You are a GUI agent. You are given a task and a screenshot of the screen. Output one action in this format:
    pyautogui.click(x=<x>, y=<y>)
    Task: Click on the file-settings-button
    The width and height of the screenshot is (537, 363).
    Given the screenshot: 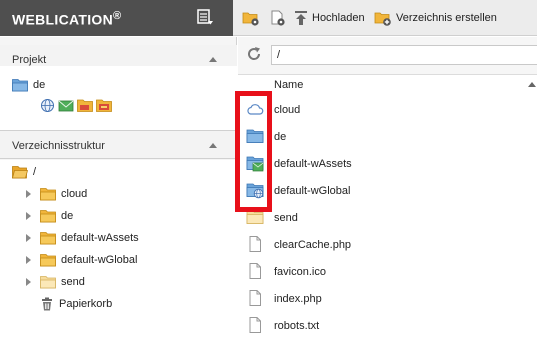 What is the action you would take?
    pyautogui.click(x=278, y=18)
    